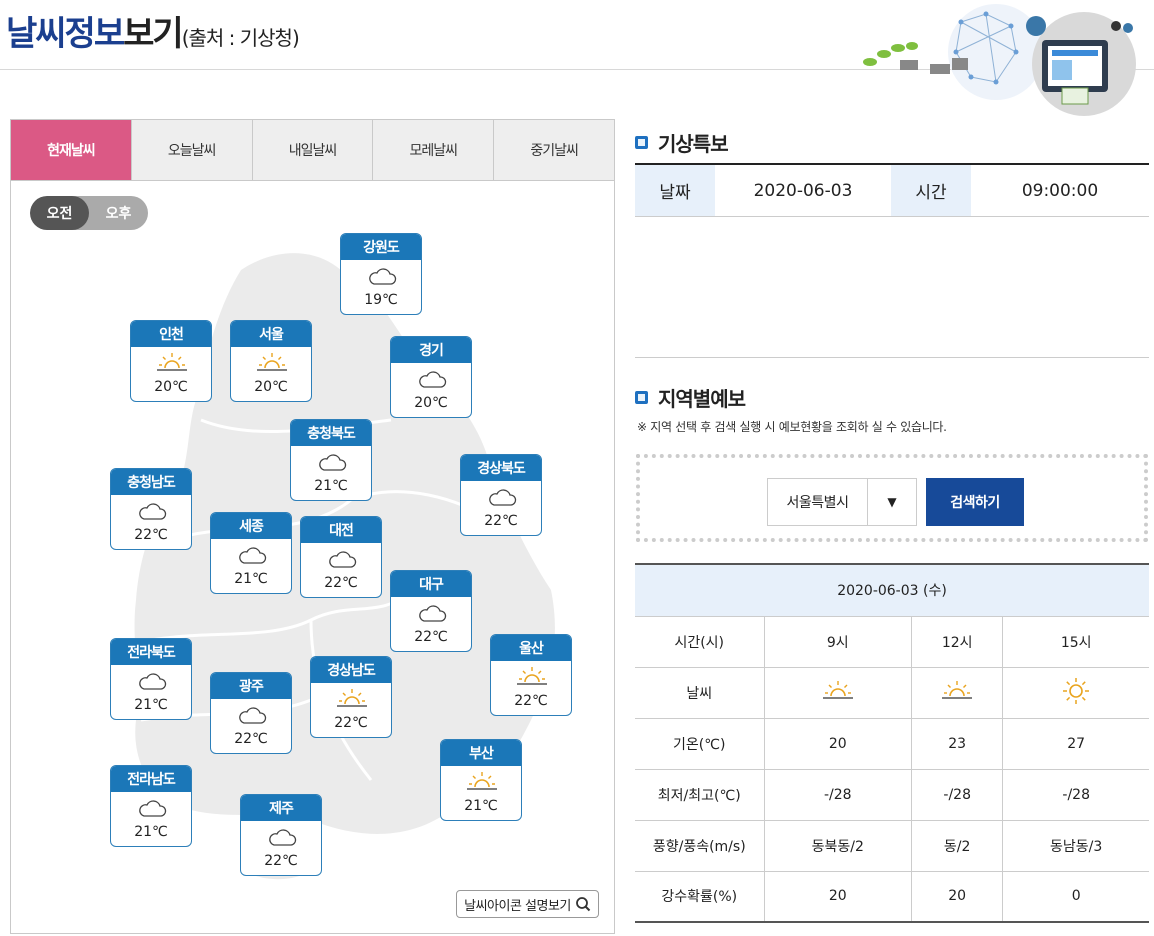  I want to click on region-card-sejong: 세종 21℃, so click(251, 553).